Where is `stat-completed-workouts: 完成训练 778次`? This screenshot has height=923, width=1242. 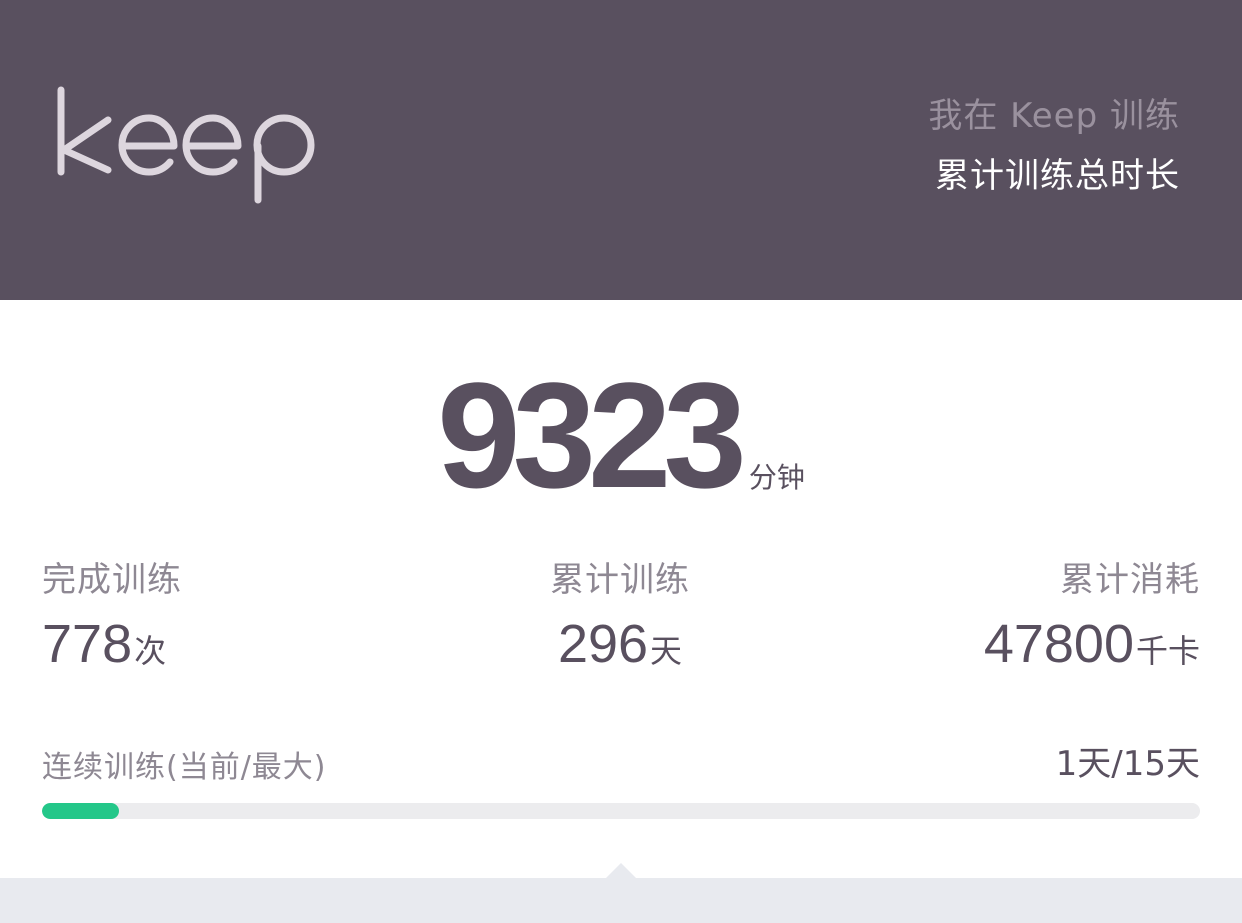
stat-completed-workouts: 完成训练 778次 is located at coordinates (112, 616).